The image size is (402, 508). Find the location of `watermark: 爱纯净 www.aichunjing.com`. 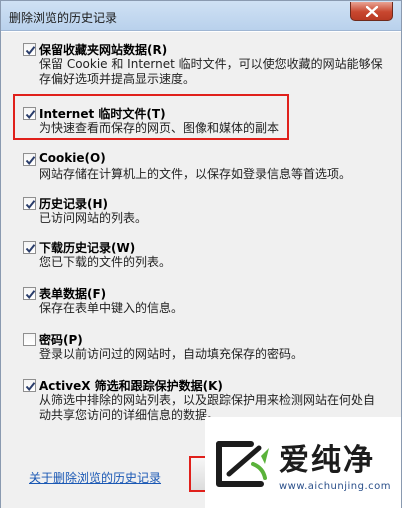

watermark: 爱纯净 www.aichunjing.com is located at coordinates (303, 462).